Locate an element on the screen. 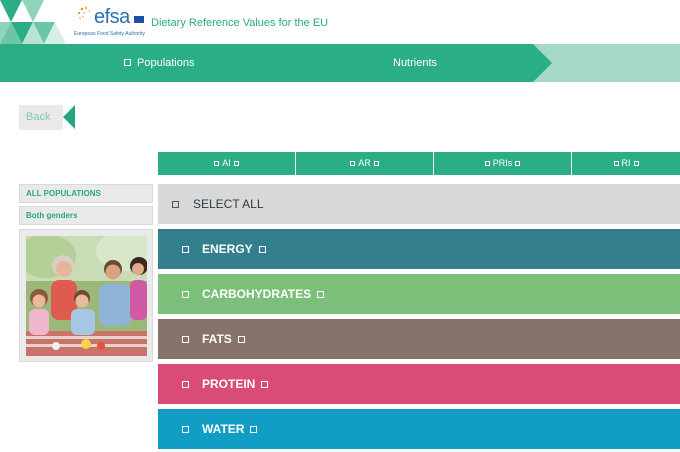 The width and height of the screenshot is (680, 452). family-photo is located at coordinates (86, 296).